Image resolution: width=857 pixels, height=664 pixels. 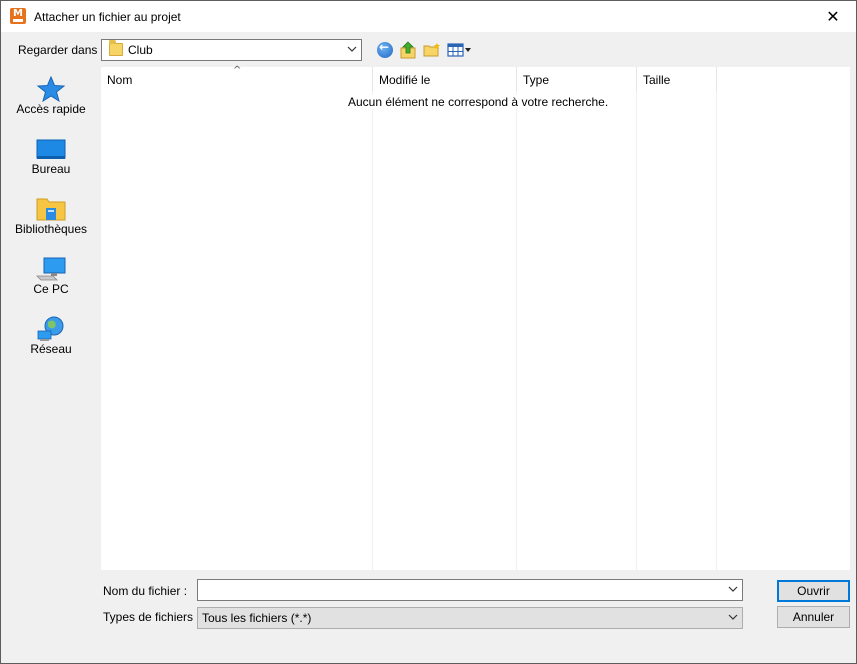 I want to click on folder-icon, so click(x=116, y=48).